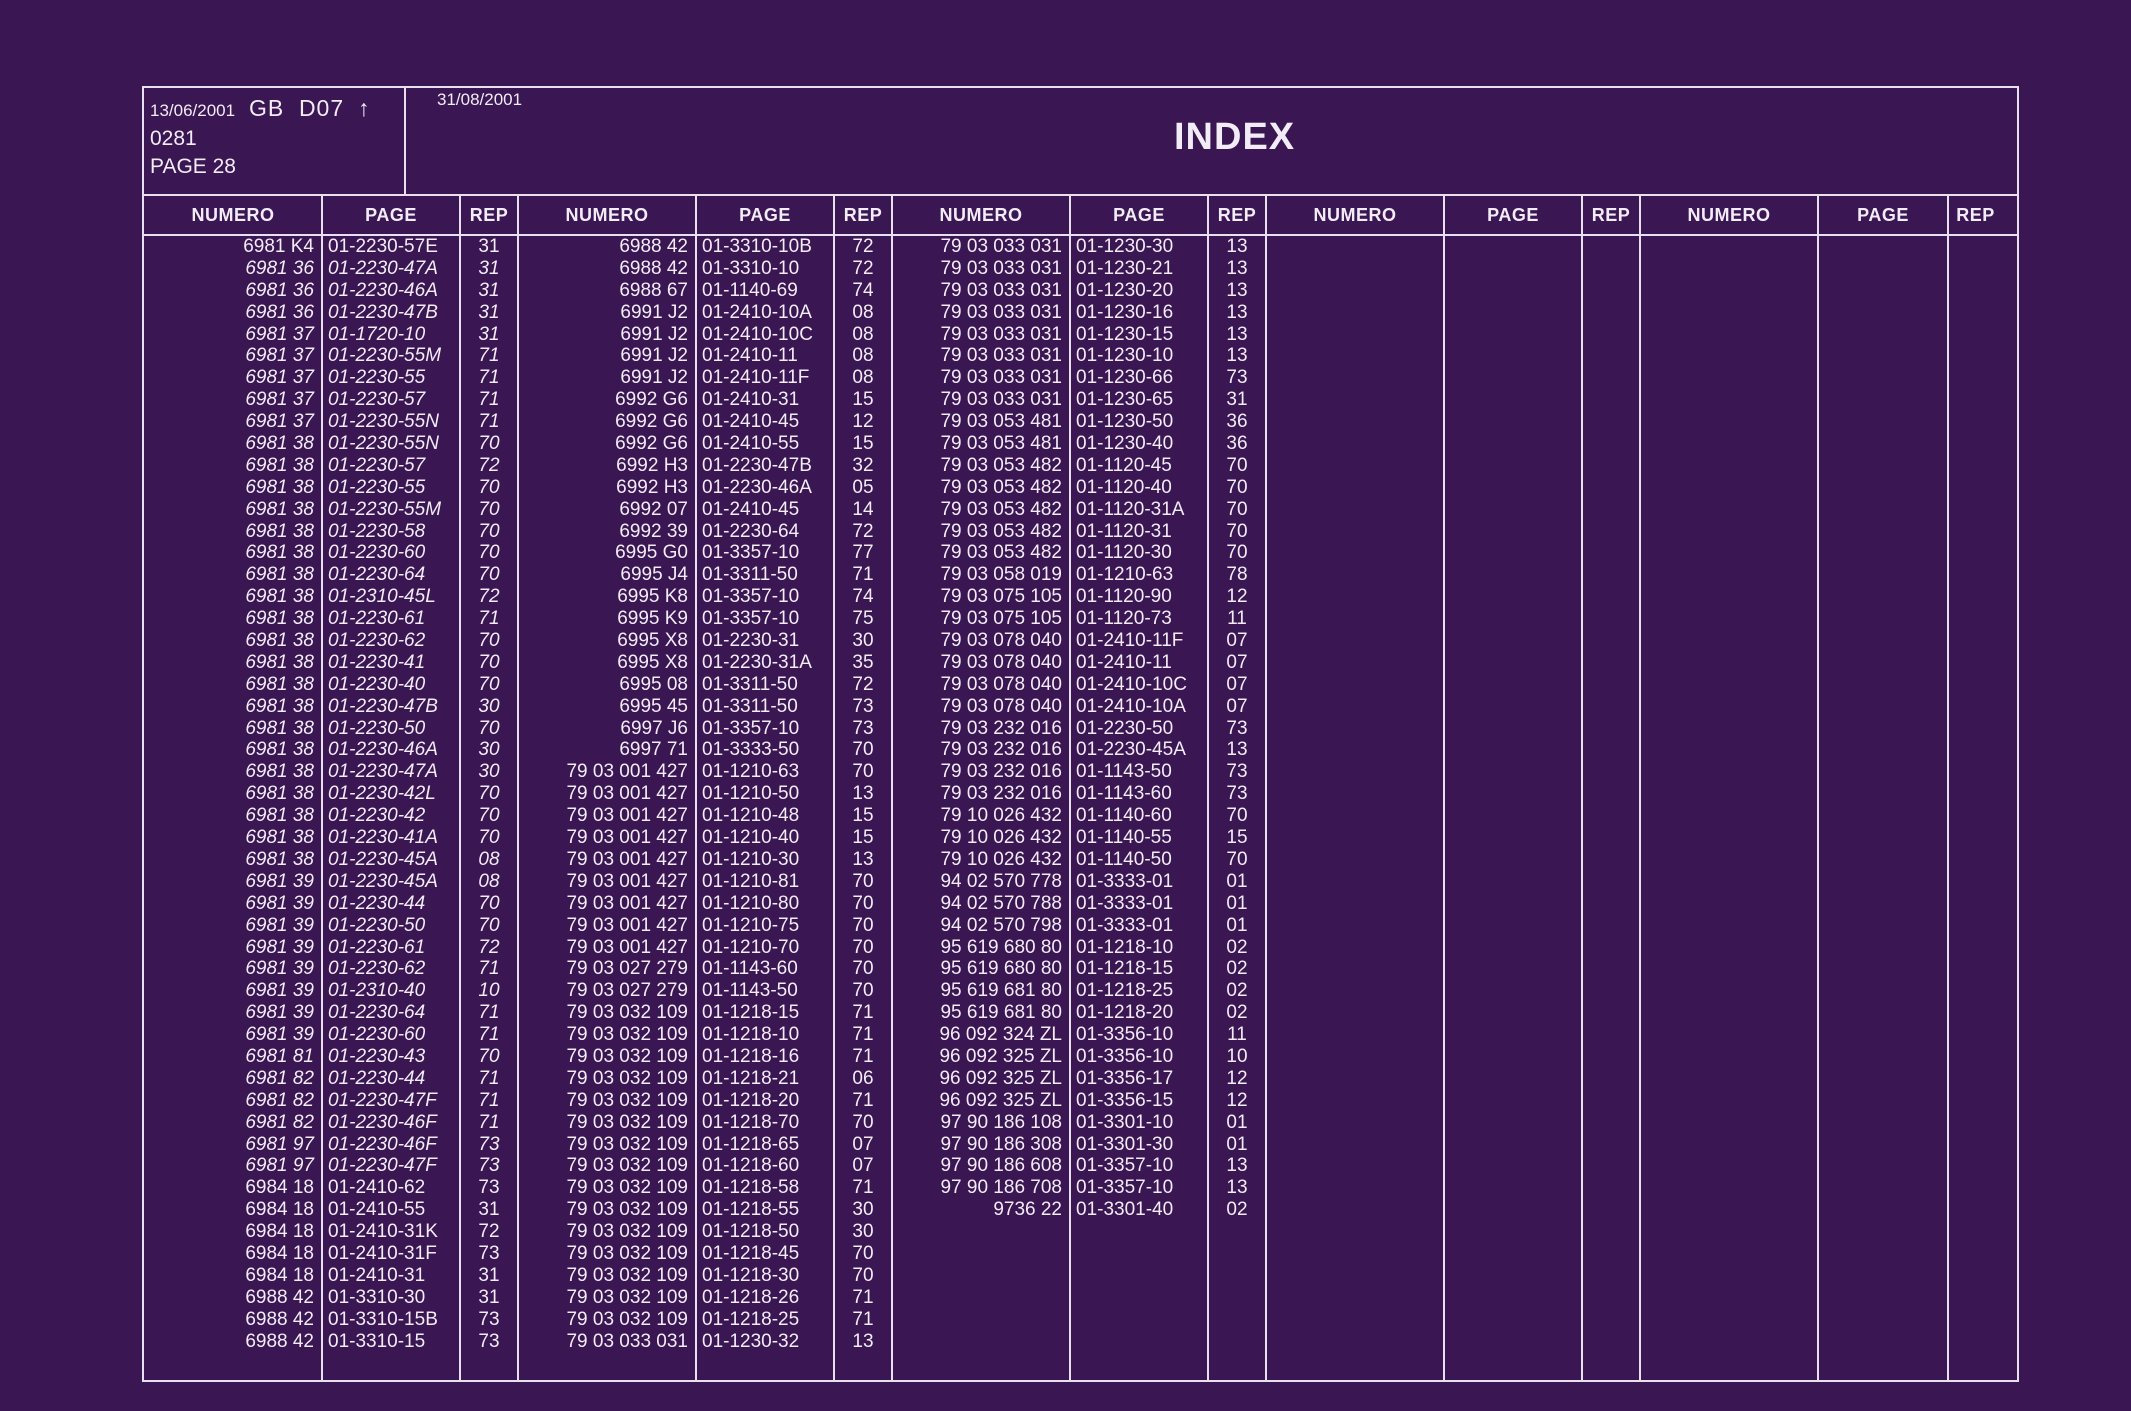 The width and height of the screenshot is (2131, 1411). I want to click on numero-cell: 6988 67, so click(653, 290).